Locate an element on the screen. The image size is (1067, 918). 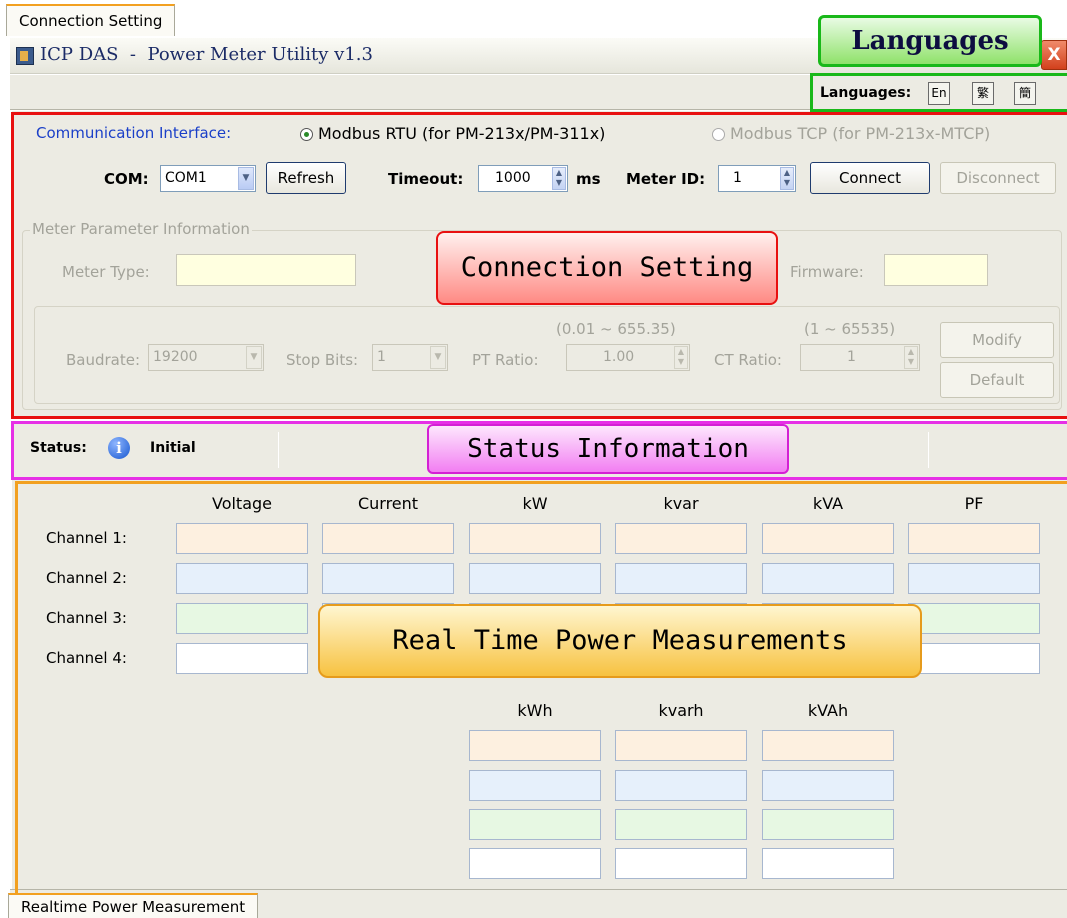
languages-callout: Languages is located at coordinates (930, 41).